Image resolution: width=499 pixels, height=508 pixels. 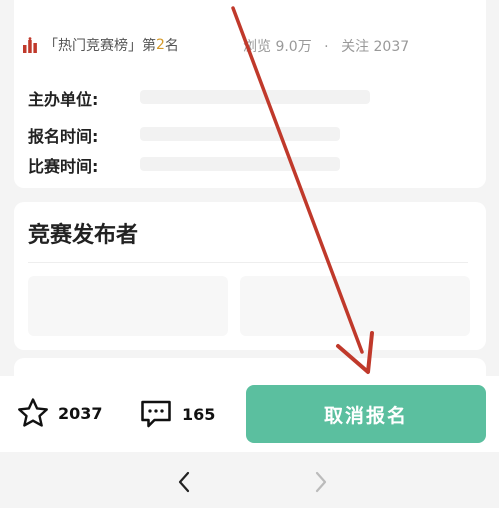 What do you see at coordinates (366, 414) in the screenshot?
I see `cancel-registration-button: 取消报名` at bounding box center [366, 414].